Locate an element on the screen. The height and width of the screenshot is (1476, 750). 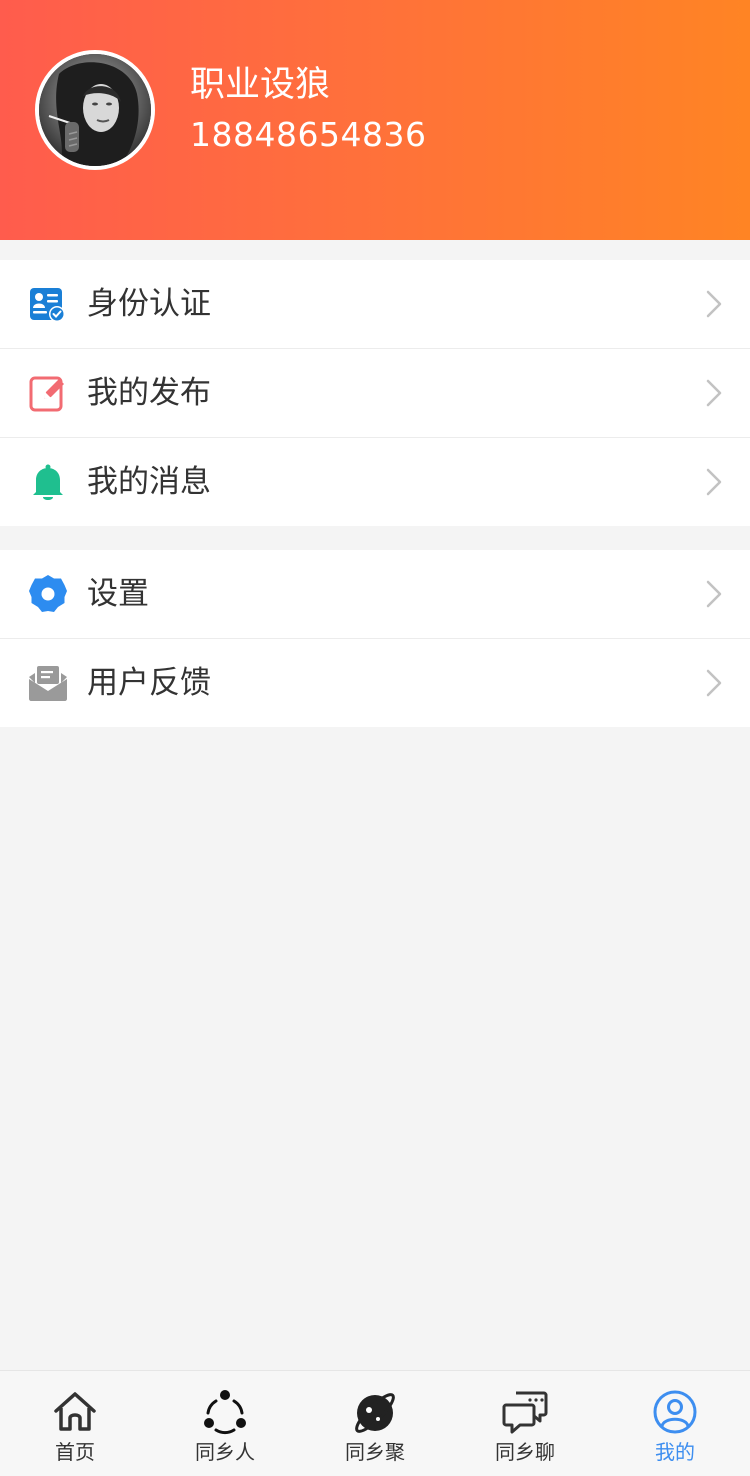
tab-label: 首页 is located at coordinates (75, 1452).